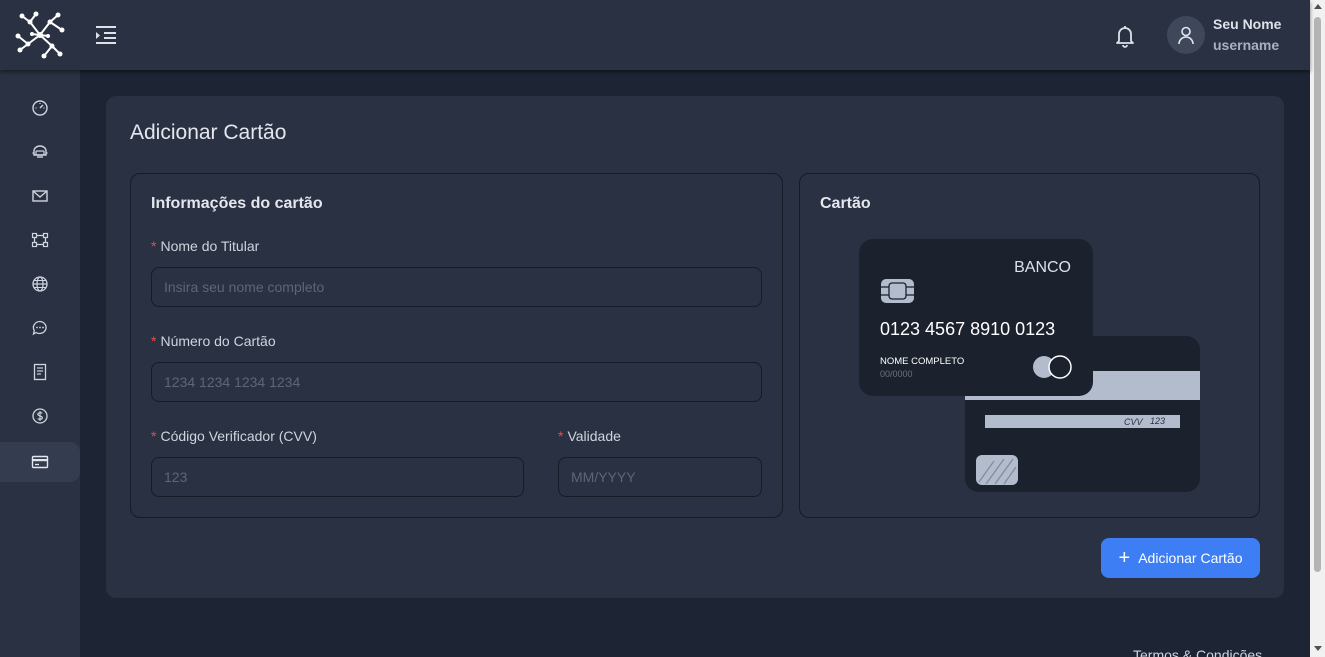  I want to click on user-name: Seu Nome, so click(1247, 24).